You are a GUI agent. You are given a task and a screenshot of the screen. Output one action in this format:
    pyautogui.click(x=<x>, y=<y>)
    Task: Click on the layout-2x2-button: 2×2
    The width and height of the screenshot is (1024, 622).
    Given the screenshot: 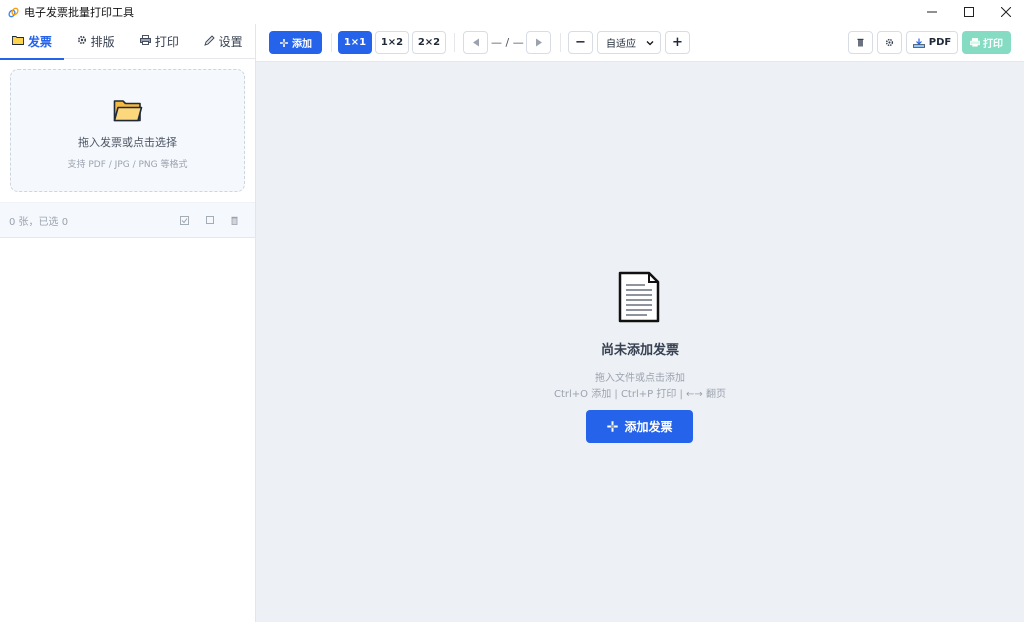 What is the action you would take?
    pyautogui.click(x=429, y=42)
    